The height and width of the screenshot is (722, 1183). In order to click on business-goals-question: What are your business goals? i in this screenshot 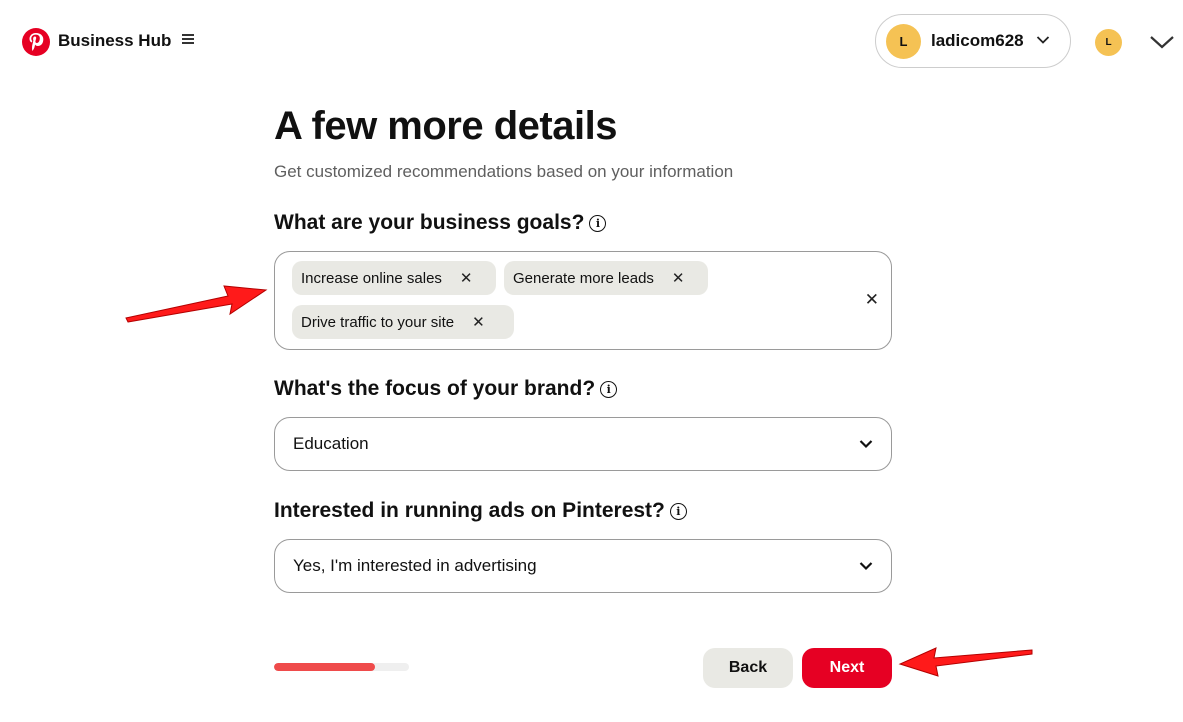, I will do `click(440, 223)`.